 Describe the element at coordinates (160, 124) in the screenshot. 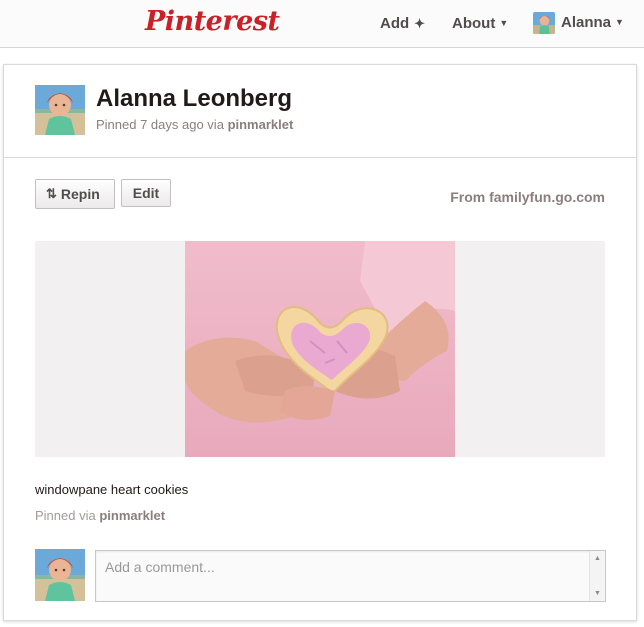

I see `pinned-meta-text: Pinned 7 days ago via` at that location.